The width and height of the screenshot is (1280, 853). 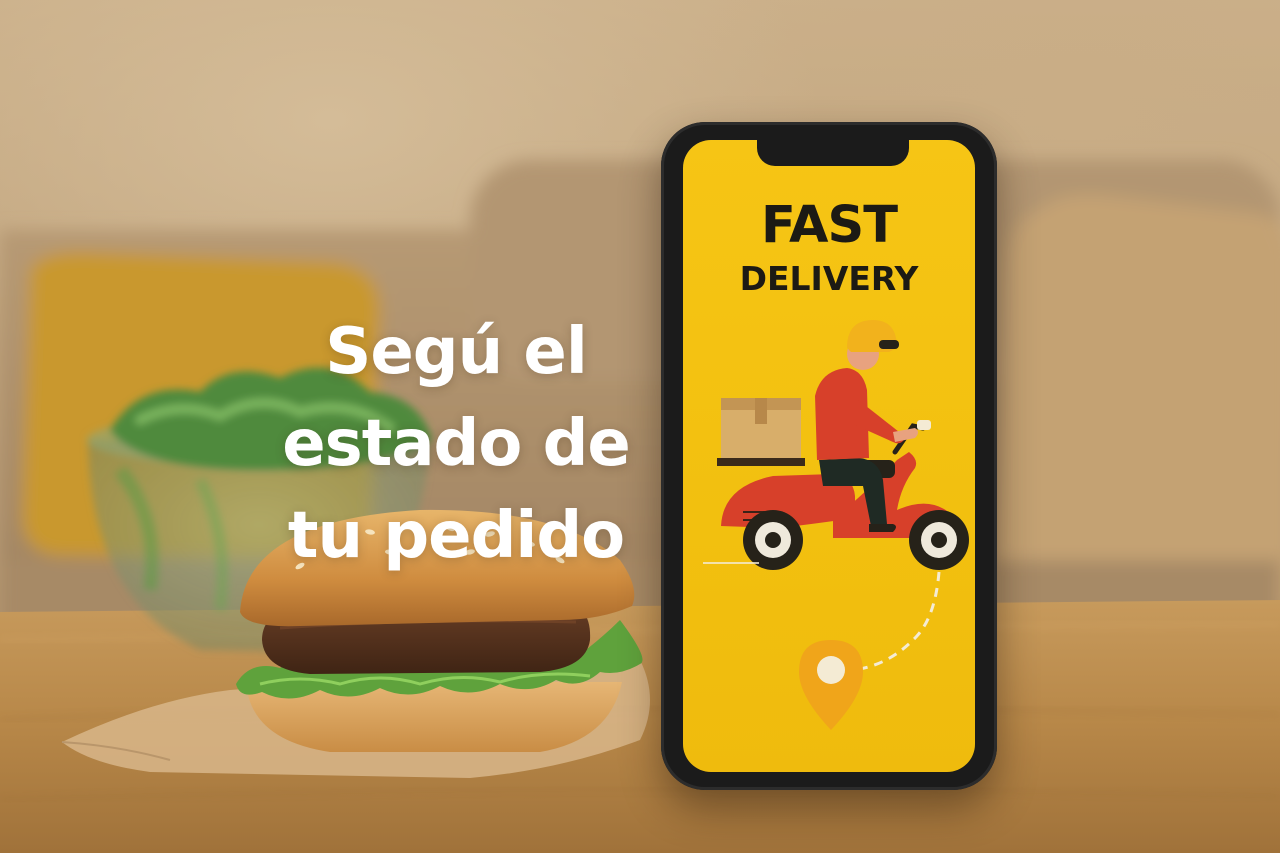 I want to click on headline-line-1: Segú el, so click(x=456, y=352).